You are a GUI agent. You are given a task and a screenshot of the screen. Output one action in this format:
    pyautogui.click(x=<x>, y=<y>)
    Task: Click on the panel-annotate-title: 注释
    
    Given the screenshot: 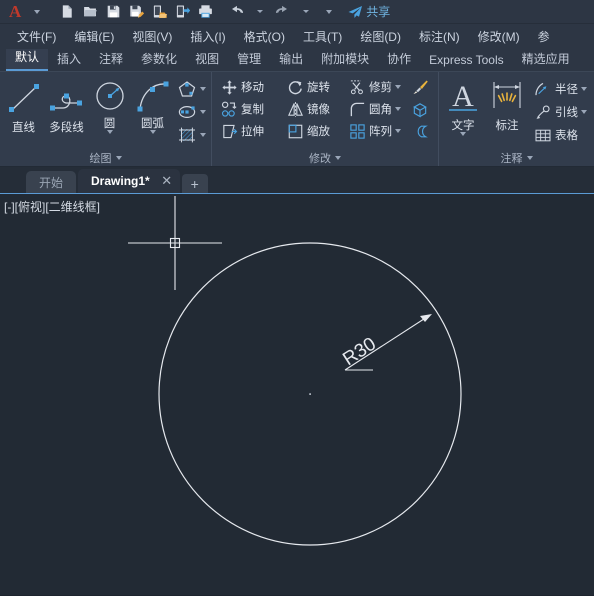 What is the action you would take?
    pyautogui.click(x=516, y=157)
    